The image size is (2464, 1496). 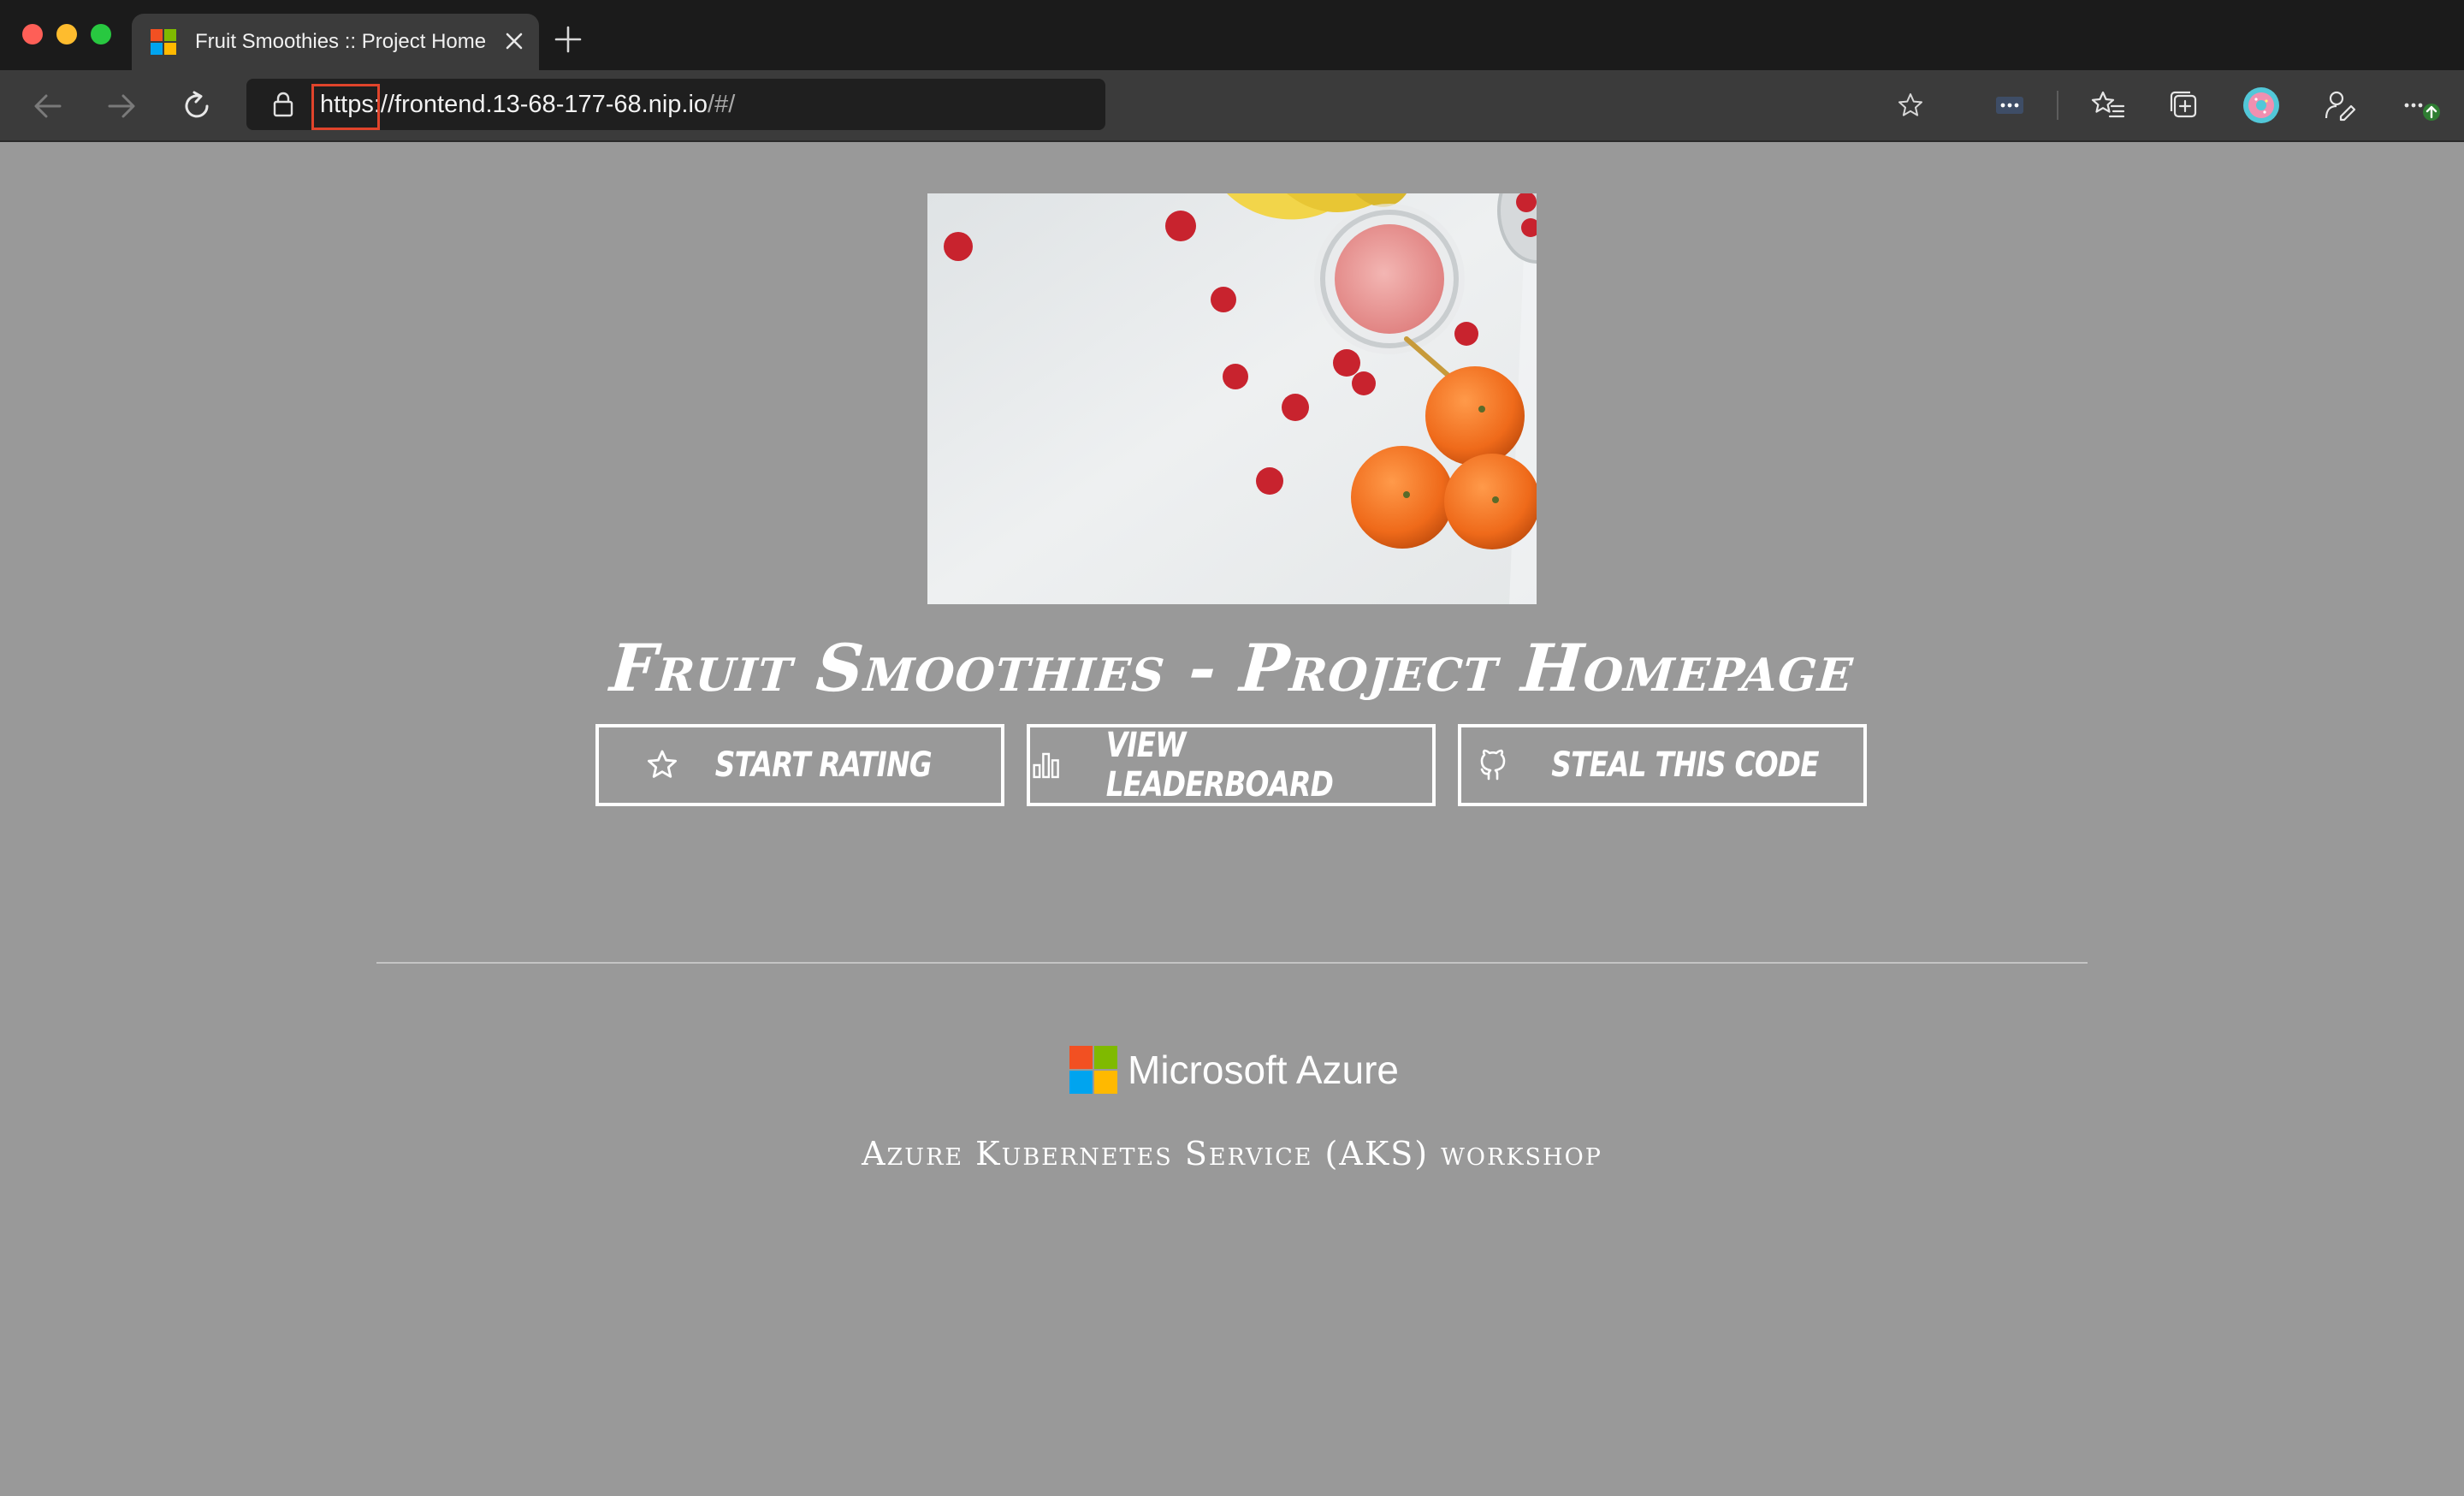 I want to click on start-rating-label: Start Rating, so click(x=823, y=765).